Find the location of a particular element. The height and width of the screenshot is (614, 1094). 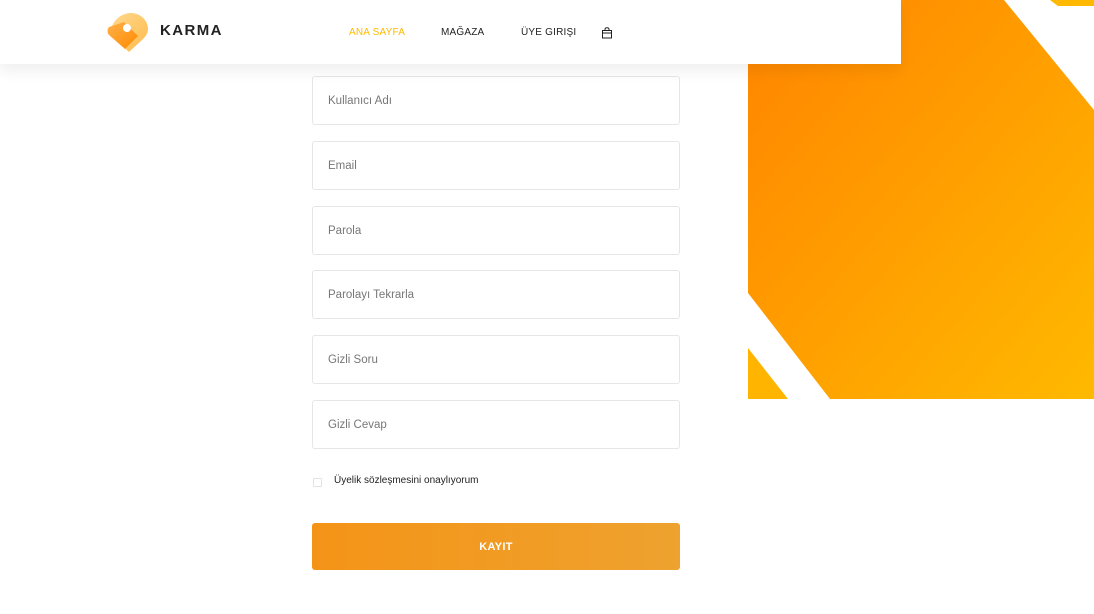

username-input is located at coordinates (496, 100).